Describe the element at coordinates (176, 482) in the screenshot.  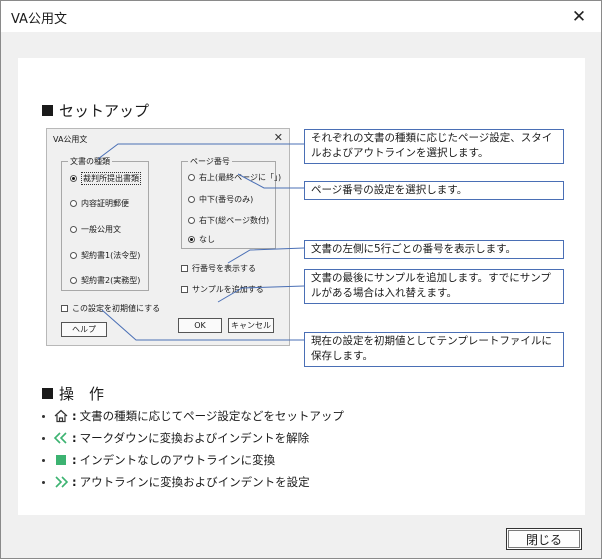
I see `operation-item: : アウトラインに変換およびインデントを設定` at that location.